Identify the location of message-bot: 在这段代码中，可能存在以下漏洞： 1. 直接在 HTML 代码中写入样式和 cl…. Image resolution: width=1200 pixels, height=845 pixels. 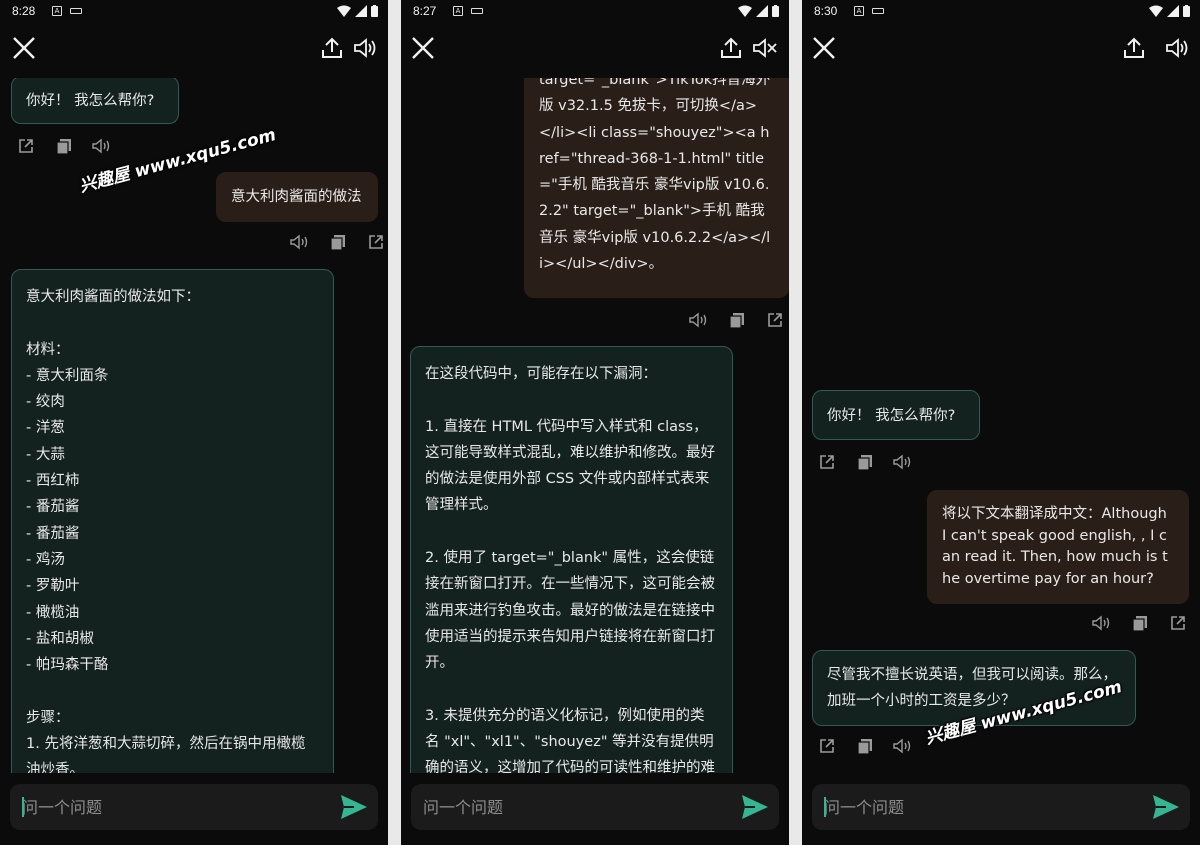
(571, 559).